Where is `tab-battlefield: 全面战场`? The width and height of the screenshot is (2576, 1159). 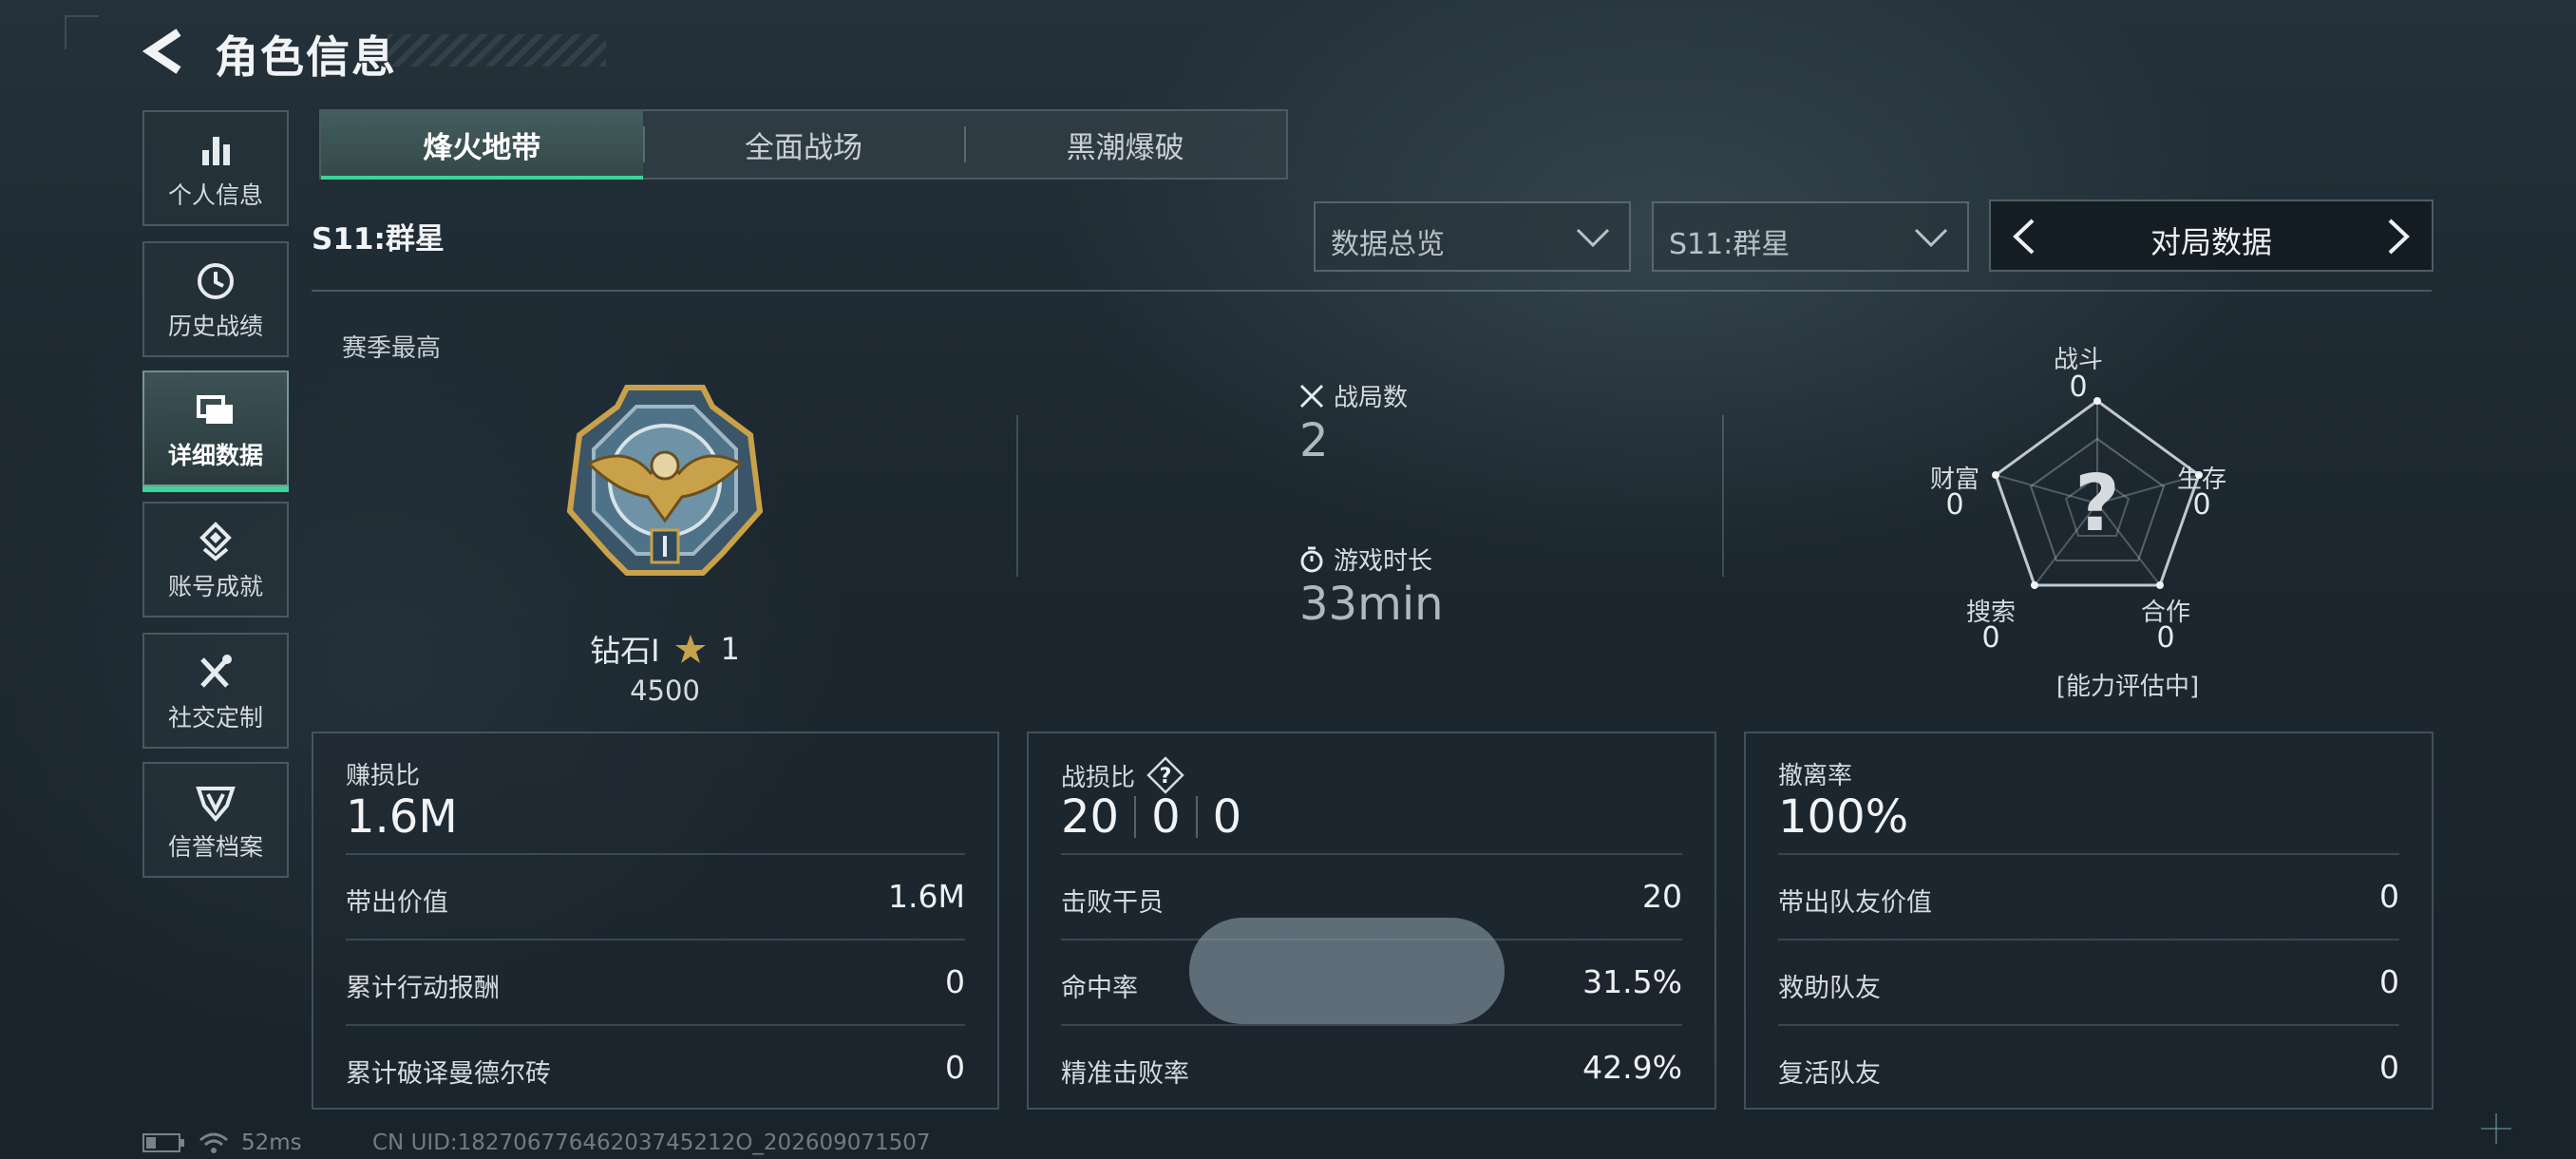
tab-battlefield: 全面战场 is located at coordinates (803, 144).